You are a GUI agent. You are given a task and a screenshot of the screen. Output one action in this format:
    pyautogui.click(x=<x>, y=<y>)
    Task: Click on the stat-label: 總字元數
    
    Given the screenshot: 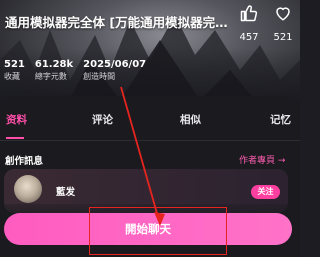 What is the action you would take?
    pyautogui.click(x=50, y=76)
    